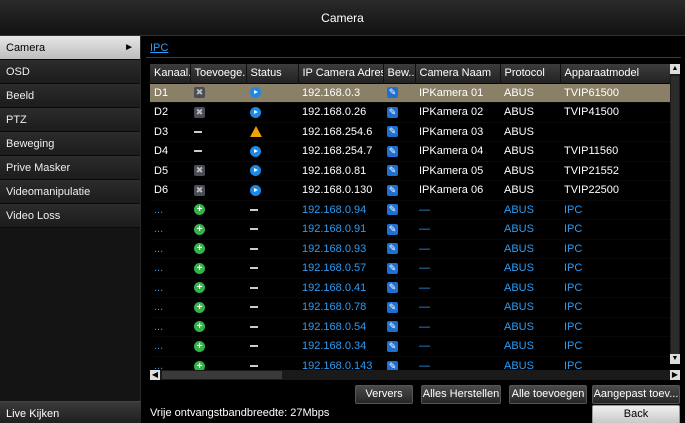  What do you see at coordinates (530, 73) in the screenshot?
I see `column-header-protocol: Protocol` at bounding box center [530, 73].